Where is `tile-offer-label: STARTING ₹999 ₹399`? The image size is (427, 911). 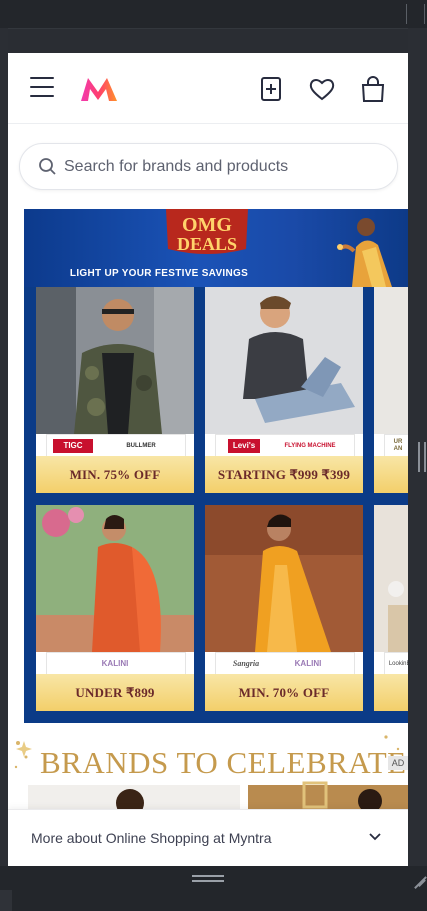 tile-offer-label: STARTING ₹999 ₹399 is located at coordinates (284, 474).